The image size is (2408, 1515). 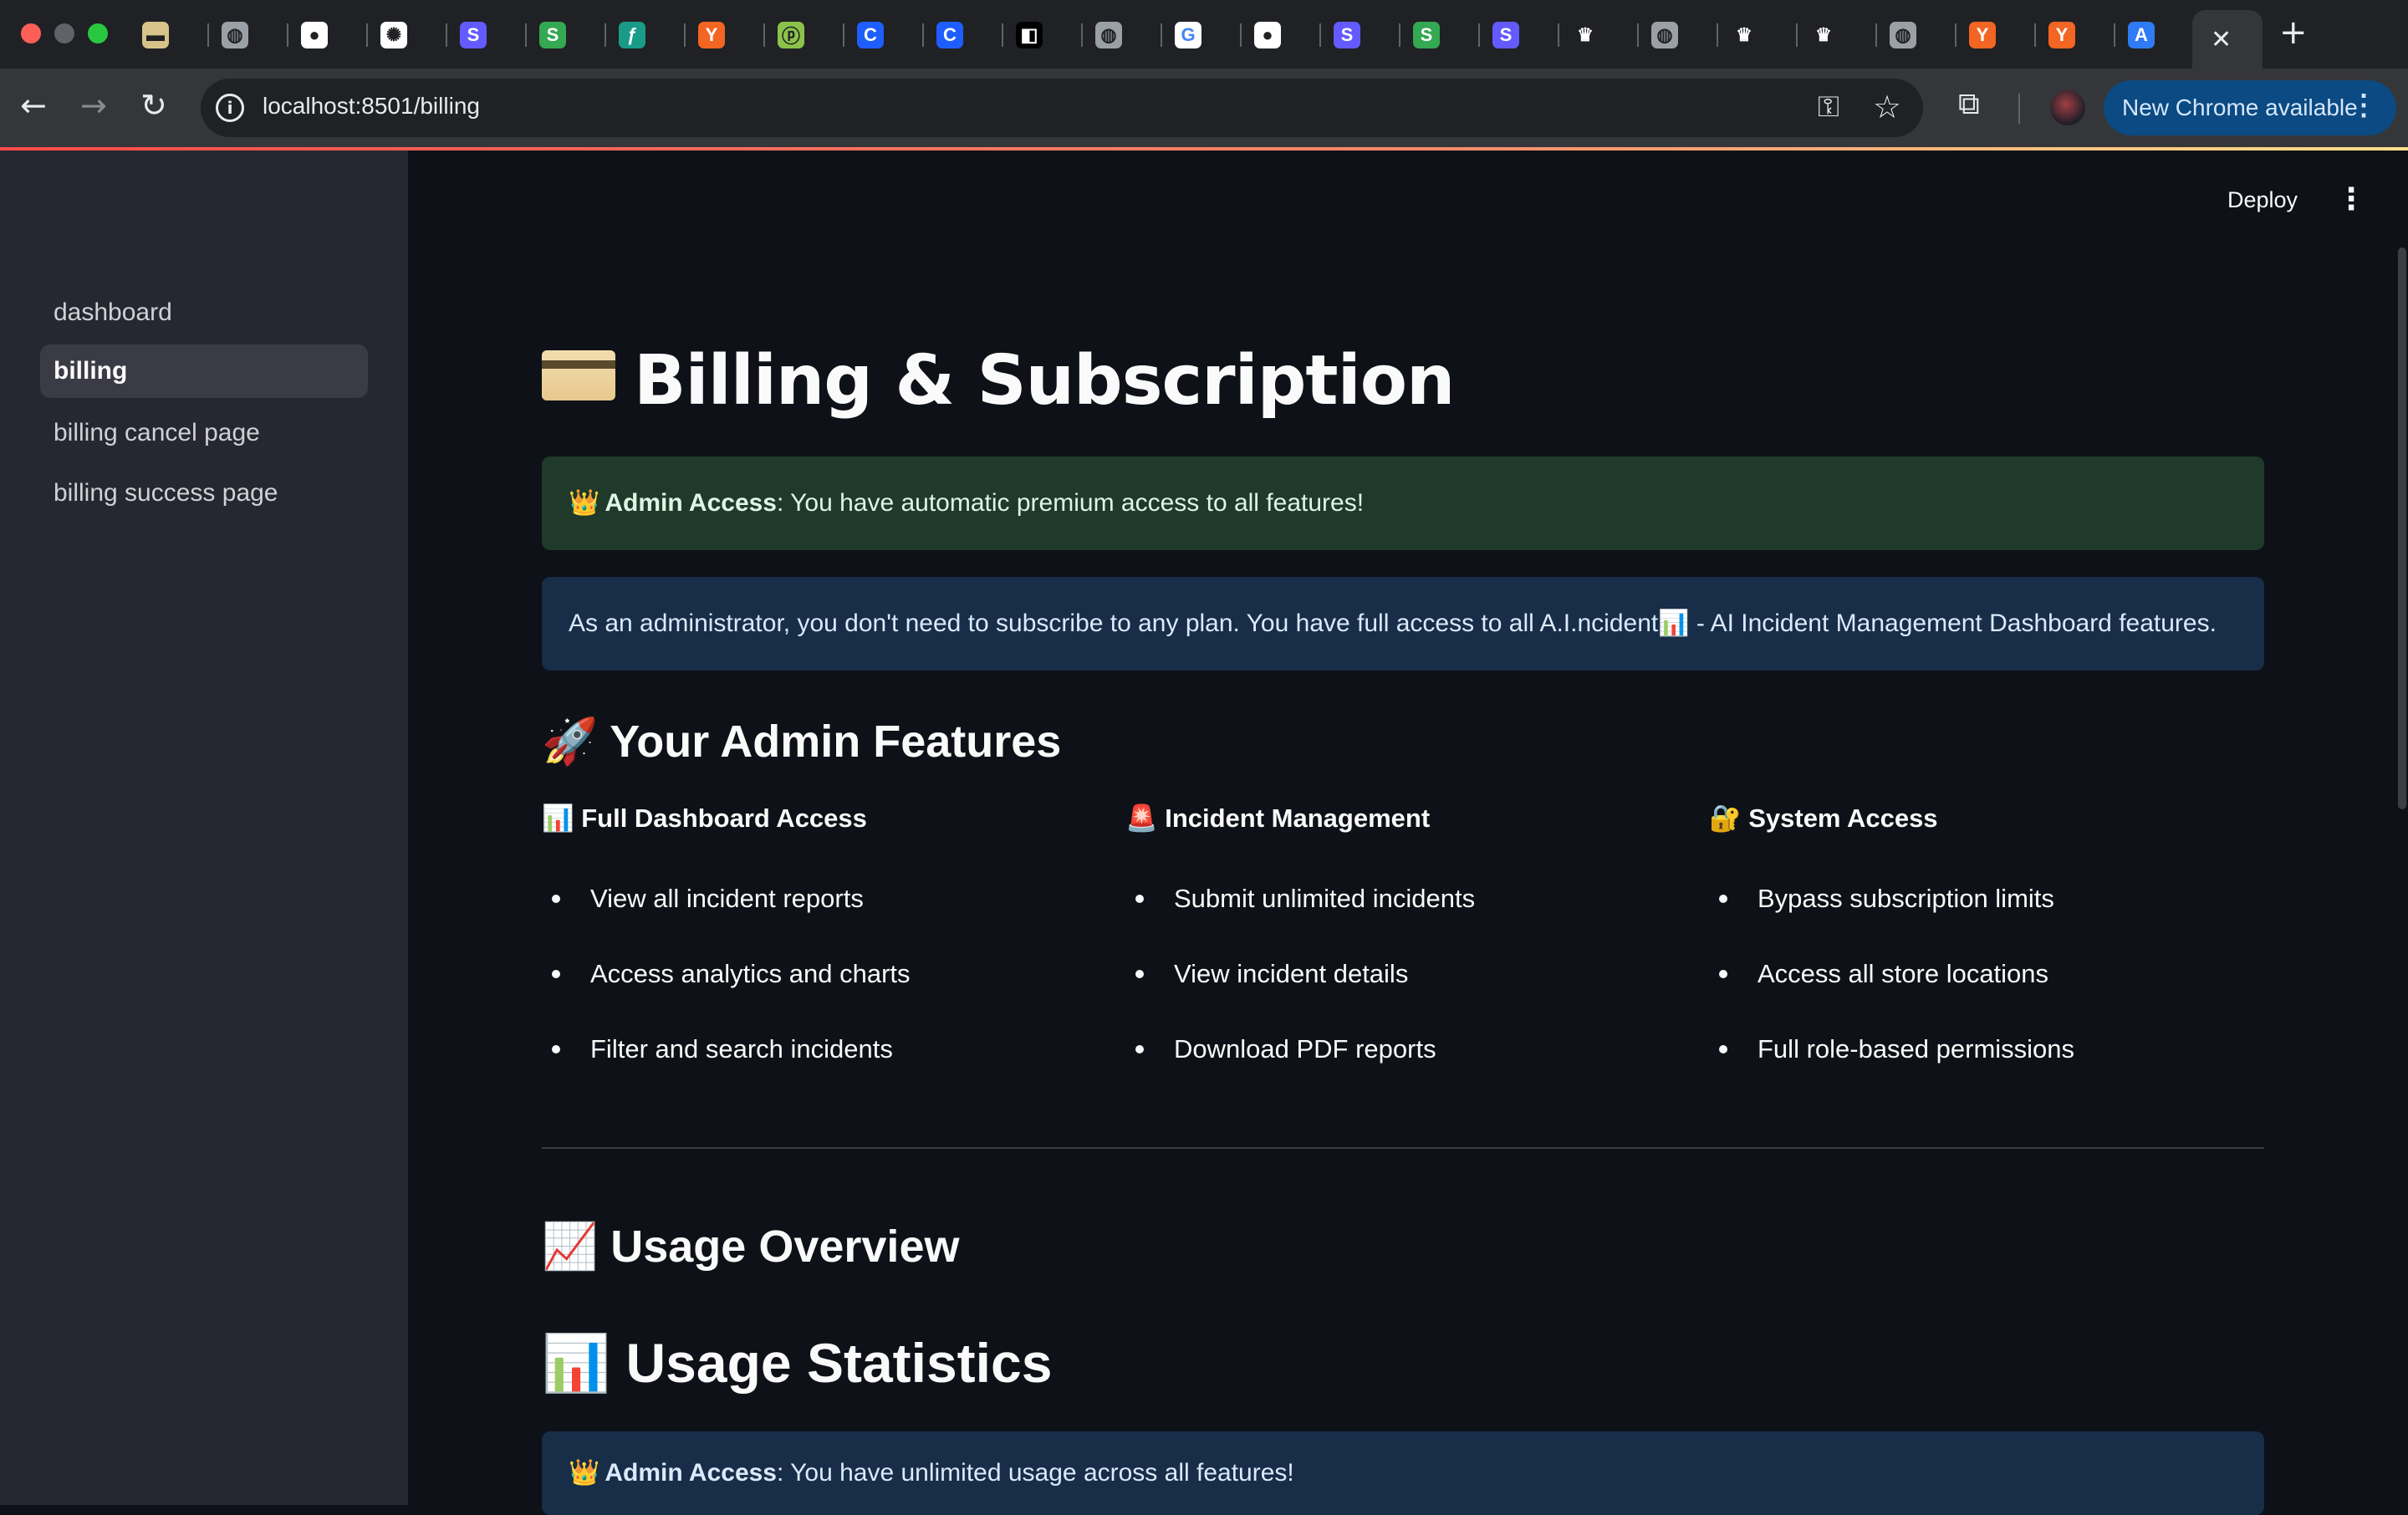 I want to click on list-item: Access analytics and charts, so click(x=818, y=974).